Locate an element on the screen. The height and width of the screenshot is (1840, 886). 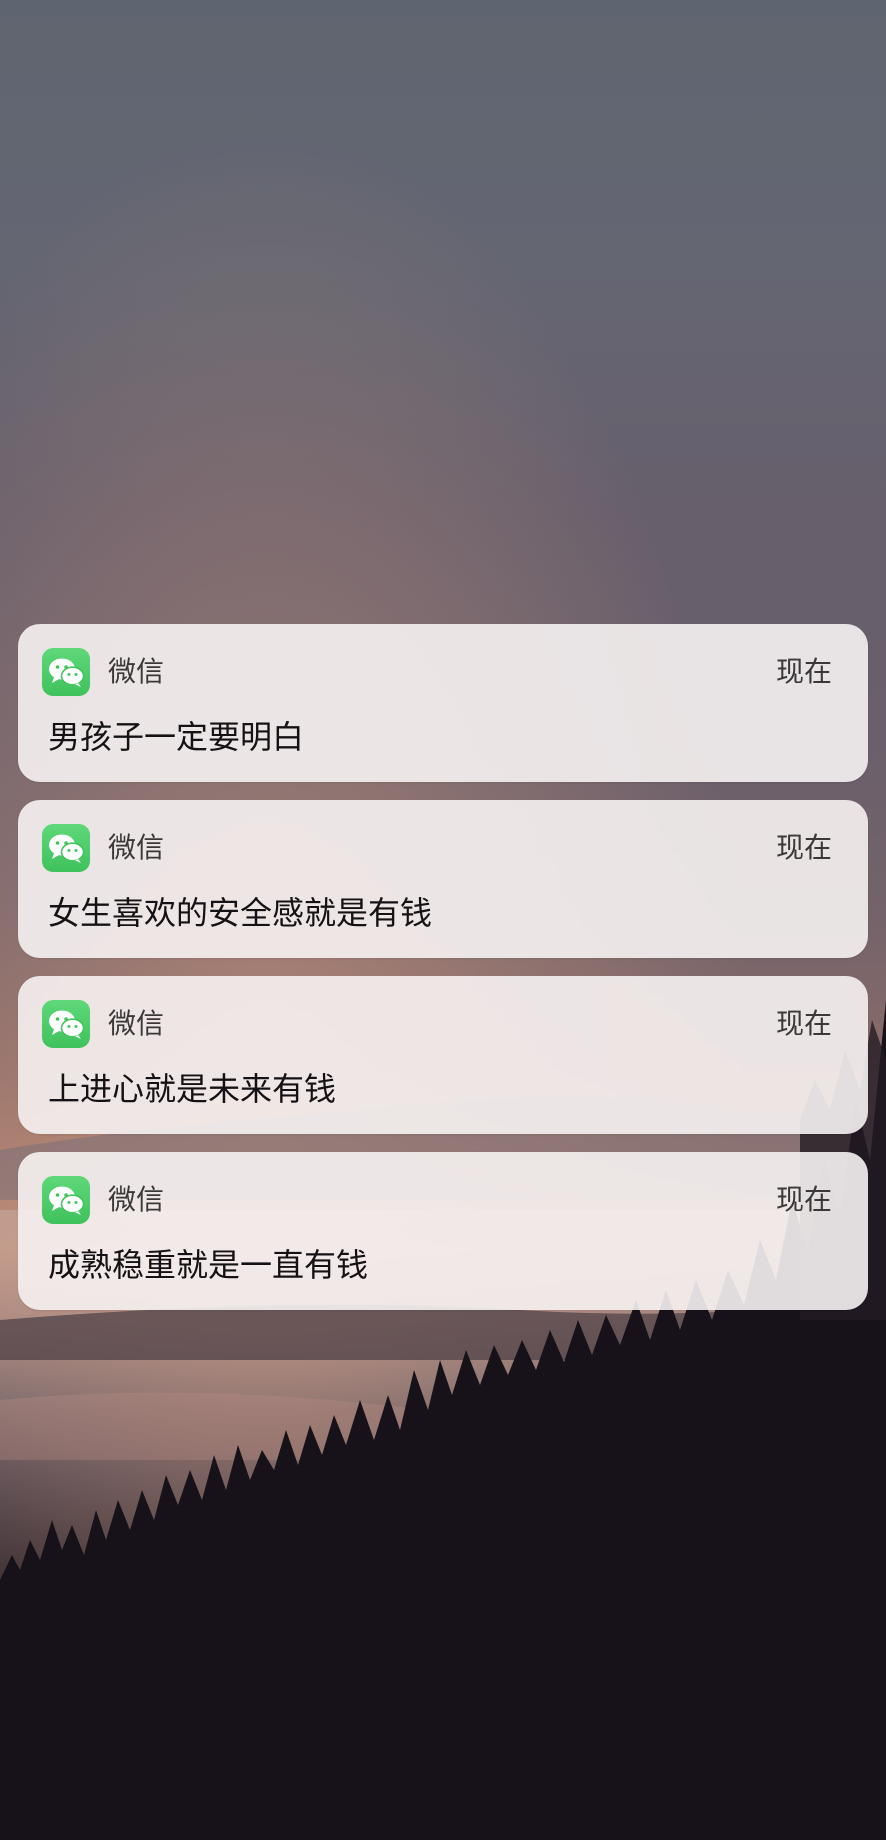
notification-card: 微信 现在 女生喜欢的安全感就是有钱 is located at coordinates (443, 879).